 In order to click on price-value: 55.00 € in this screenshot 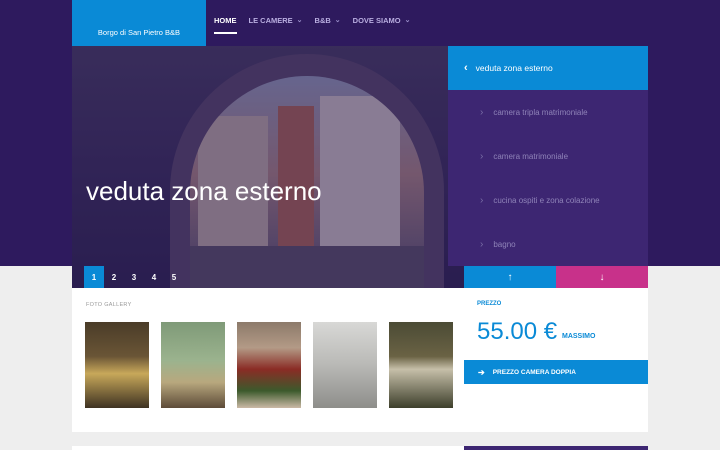, I will do `click(517, 331)`.